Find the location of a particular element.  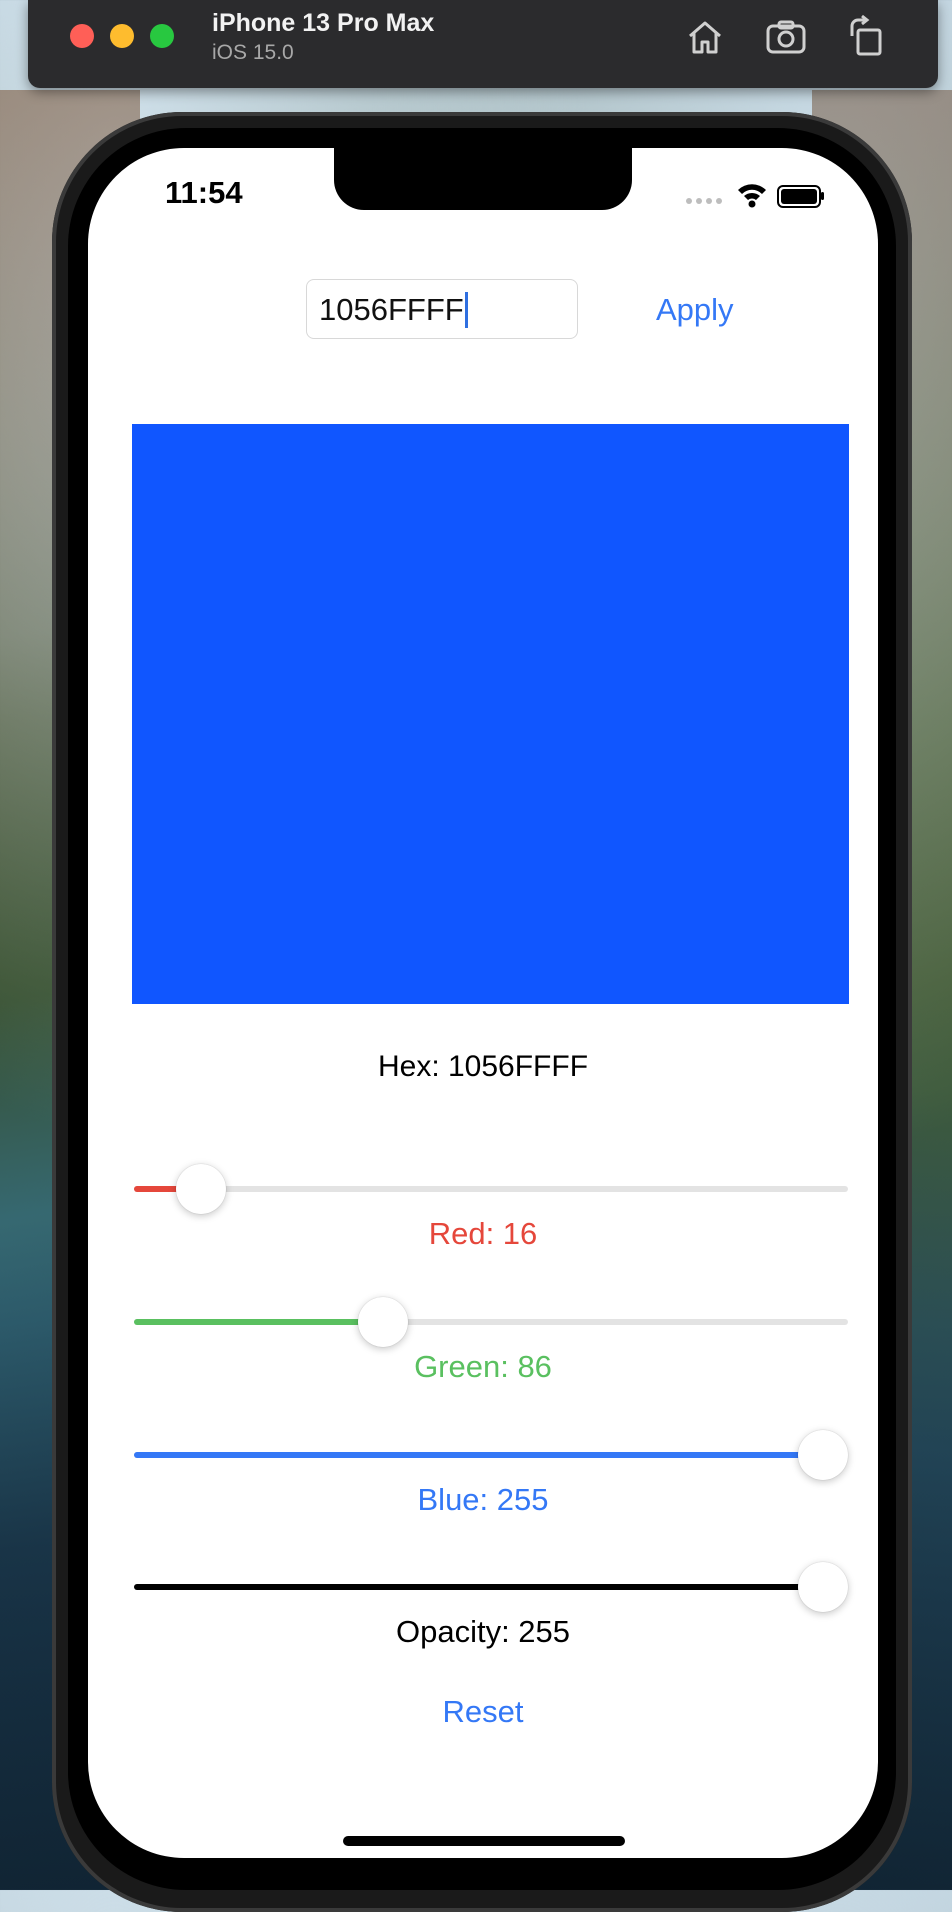

red-label: Red: 16 is located at coordinates (483, 1233).